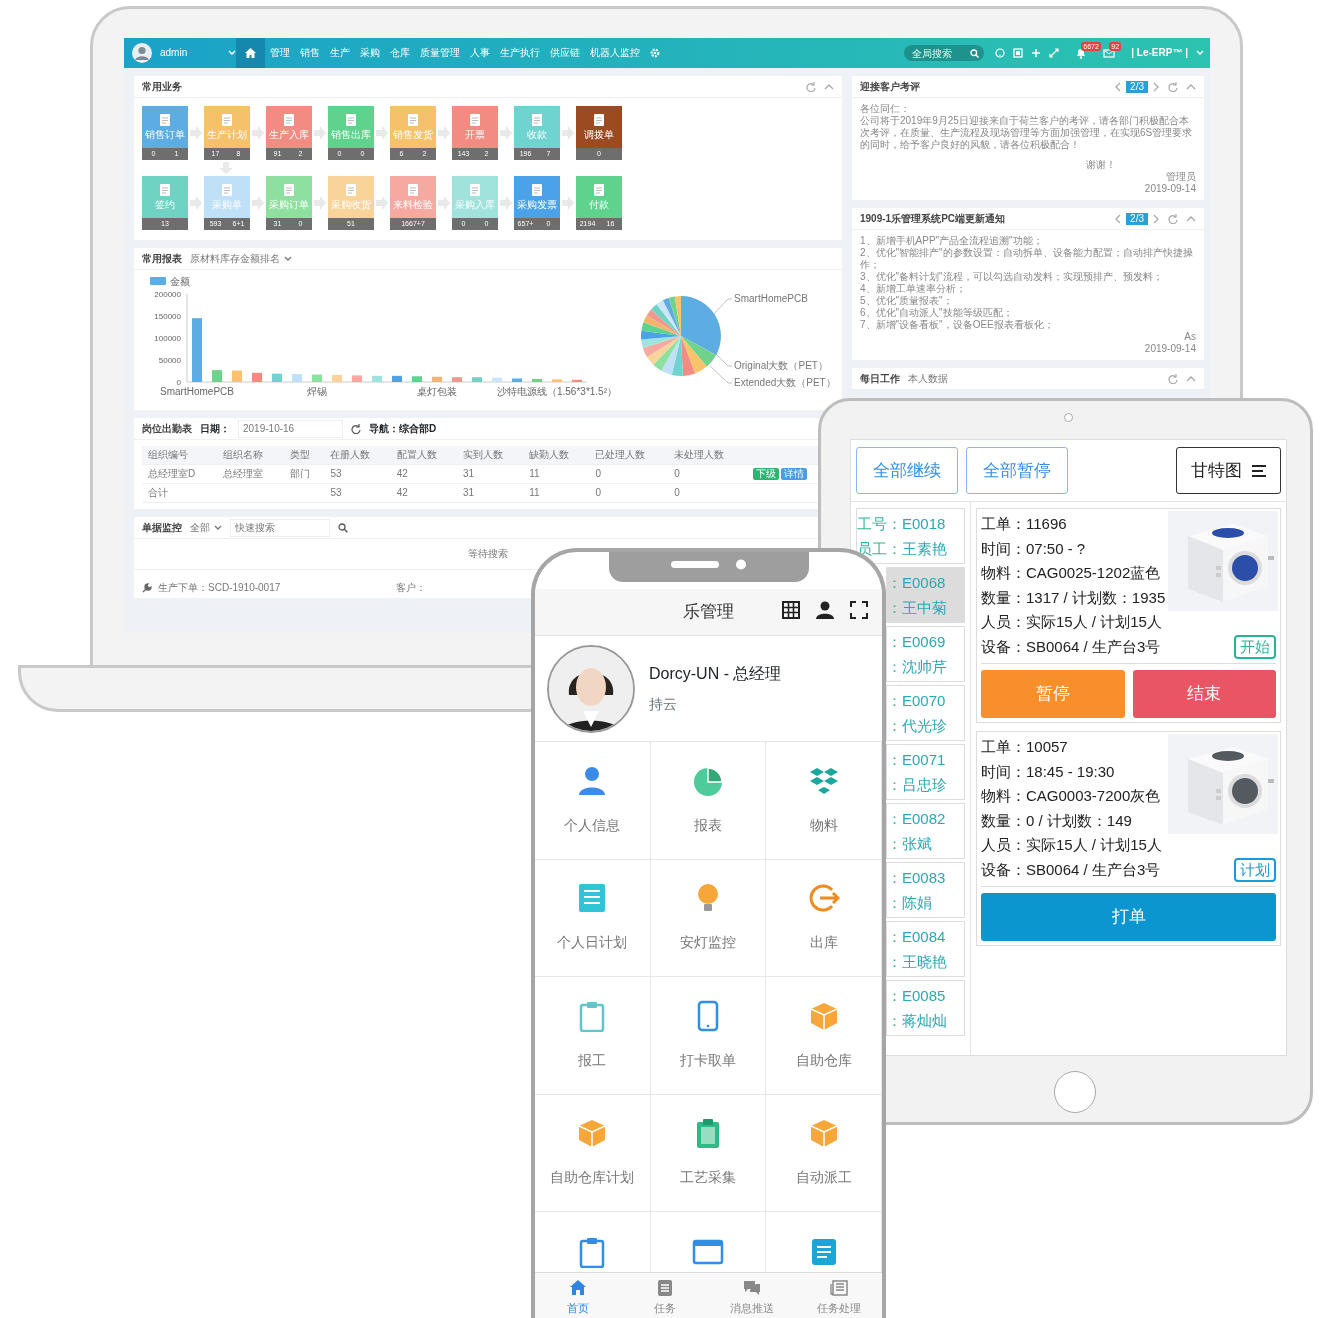 Image resolution: width=1331 pixels, height=1318 pixels. I want to click on home-tab, so click(250, 53).